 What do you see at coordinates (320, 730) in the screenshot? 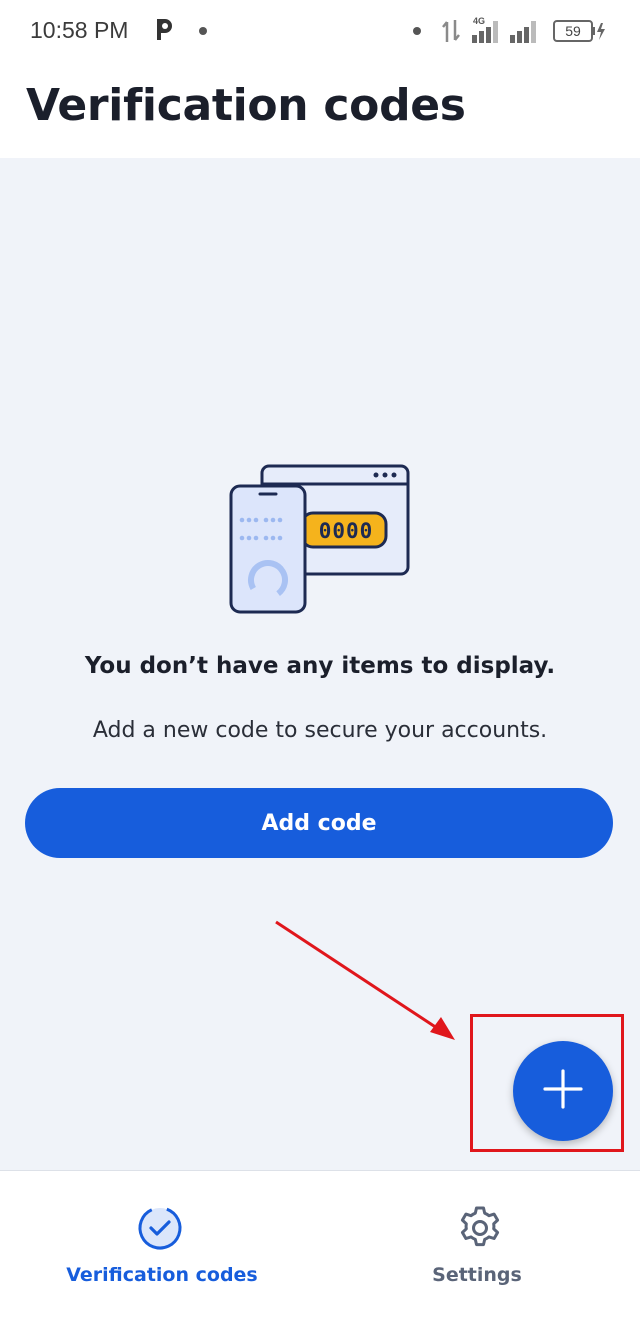
I see `empty-state-subtitle: Add a new code to secure your accounts.` at bounding box center [320, 730].